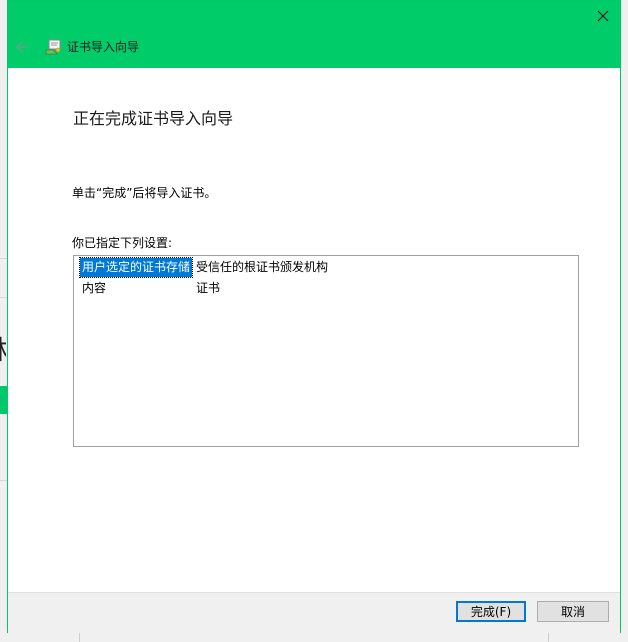 This screenshot has height=642, width=628. I want to click on page-heading: 正在完成证书导入向导, so click(153, 118).